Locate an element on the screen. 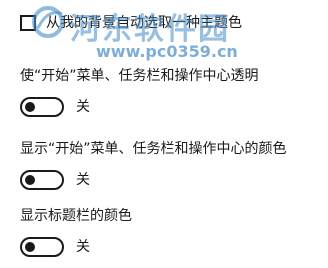  title-bar-color-toggle is located at coordinates (42, 247).